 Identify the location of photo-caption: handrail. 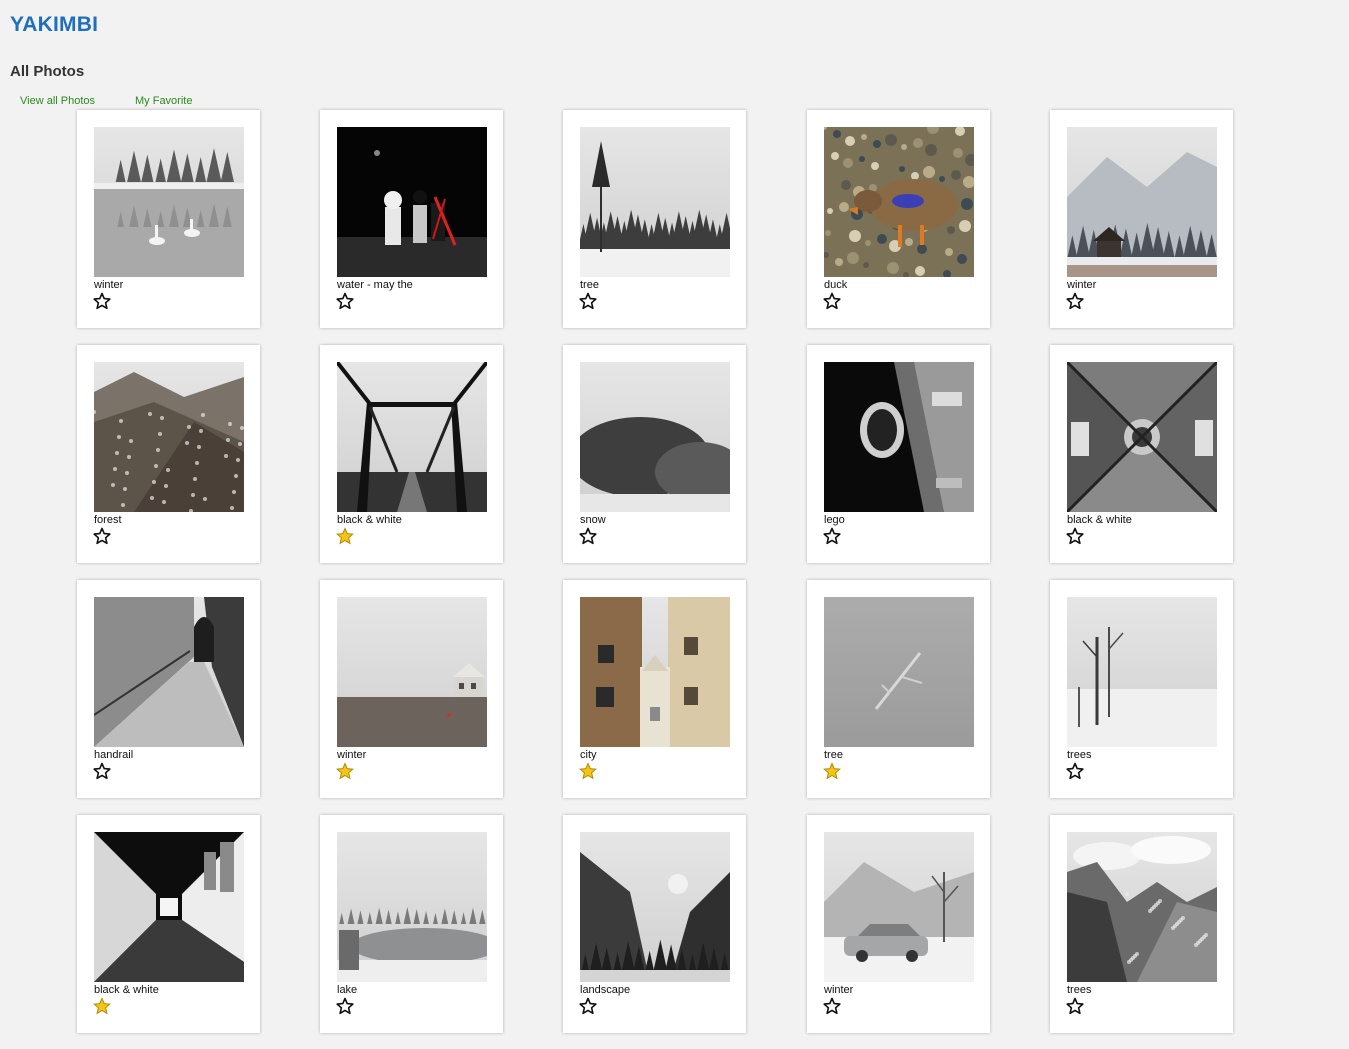
(114, 755).